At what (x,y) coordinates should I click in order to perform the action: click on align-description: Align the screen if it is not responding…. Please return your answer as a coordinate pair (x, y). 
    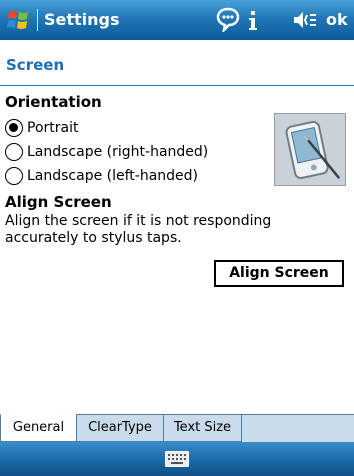
    Looking at the image, I should click on (138, 229).